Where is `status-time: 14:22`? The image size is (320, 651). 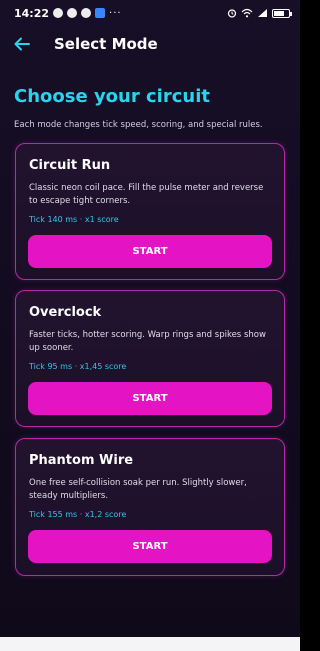
status-time: 14:22 is located at coordinates (32, 13).